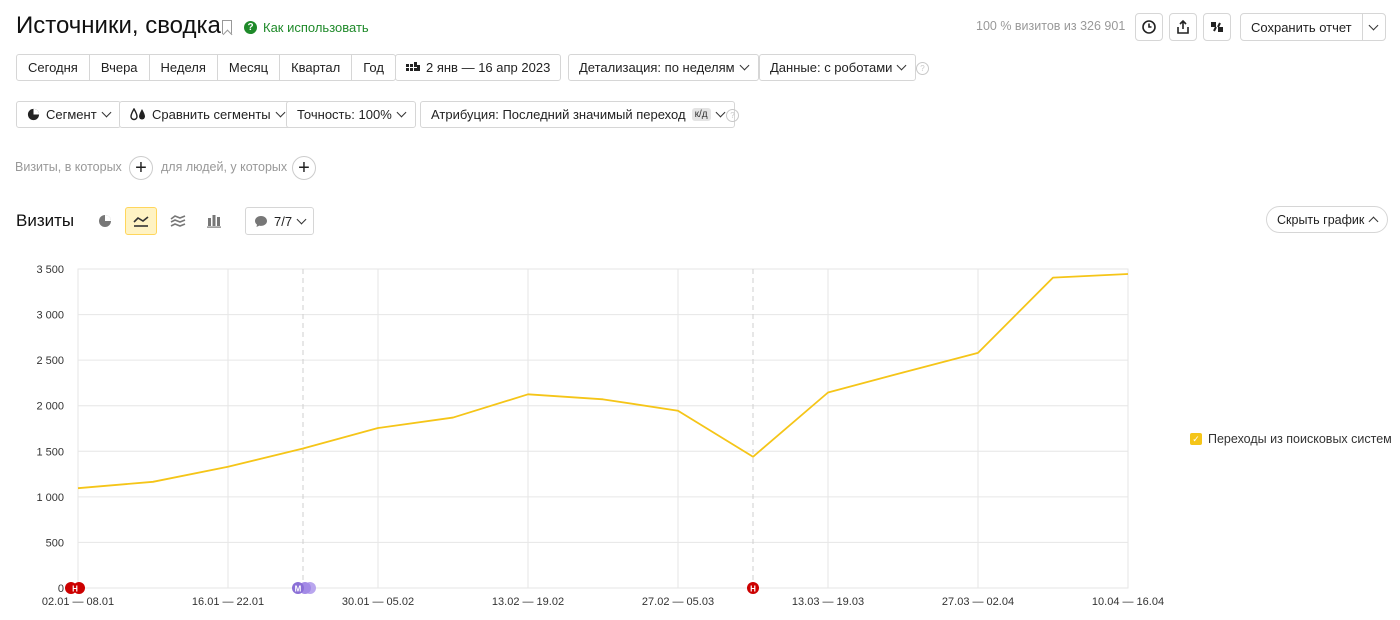  Describe the element at coordinates (45, 220) in the screenshot. I see `chart-heading: Визиты` at that location.